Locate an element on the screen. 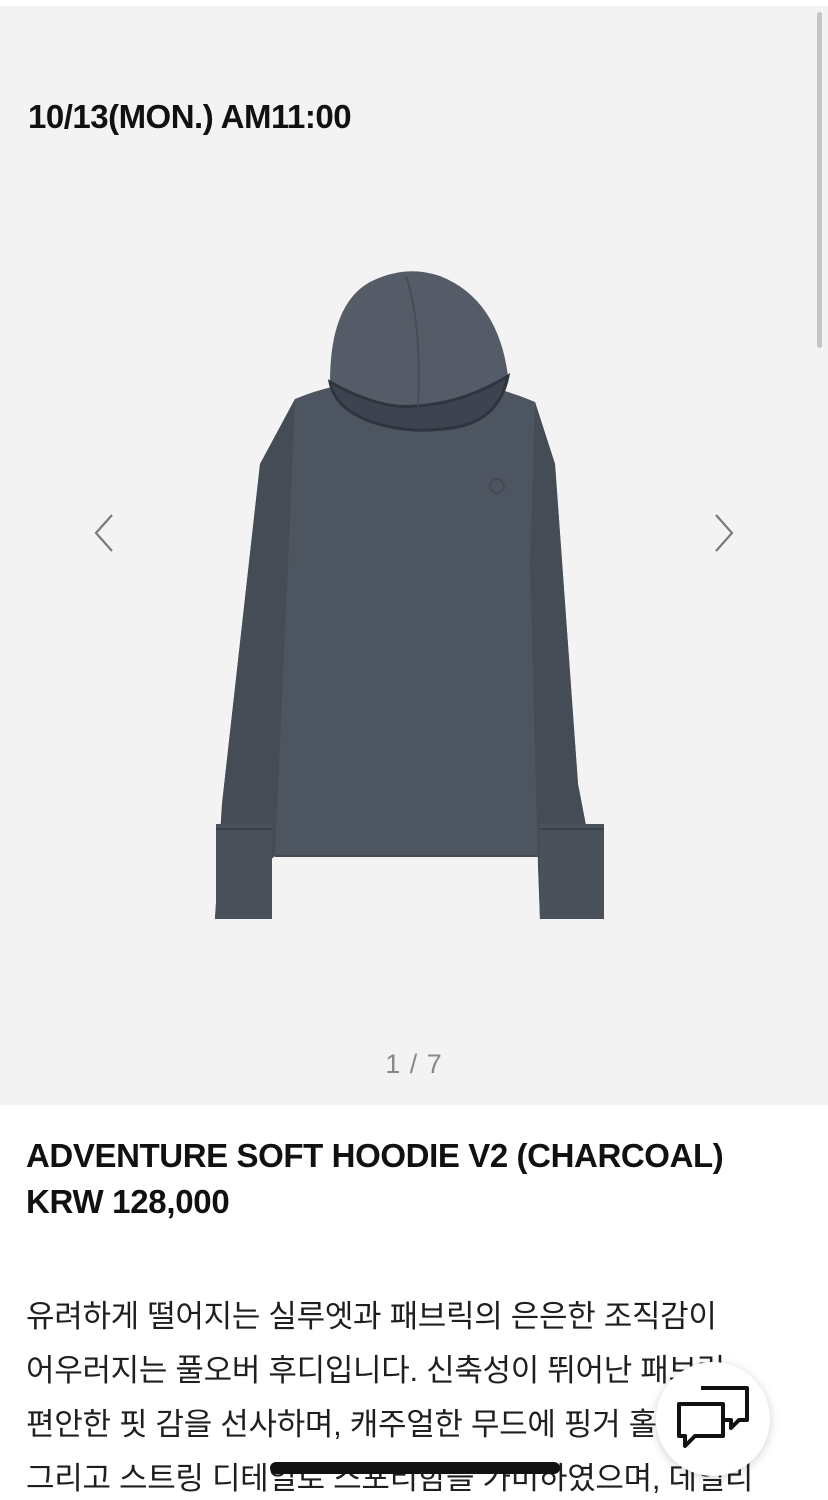 The width and height of the screenshot is (828, 1500). release-date: 10/13(MON.) AM11:00 is located at coordinates (190, 116).